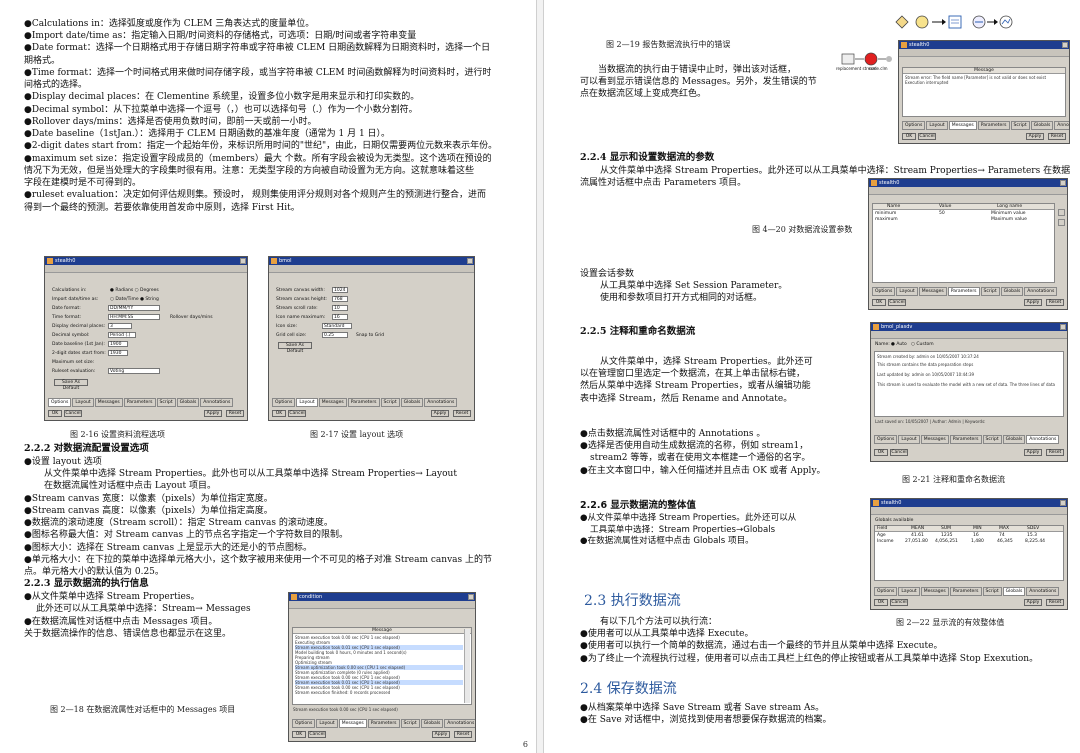 The height and width of the screenshot is (753, 1080). Describe the element at coordinates (340, 299) in the screenshot. I see `canvas-height-field: 768` at that location.